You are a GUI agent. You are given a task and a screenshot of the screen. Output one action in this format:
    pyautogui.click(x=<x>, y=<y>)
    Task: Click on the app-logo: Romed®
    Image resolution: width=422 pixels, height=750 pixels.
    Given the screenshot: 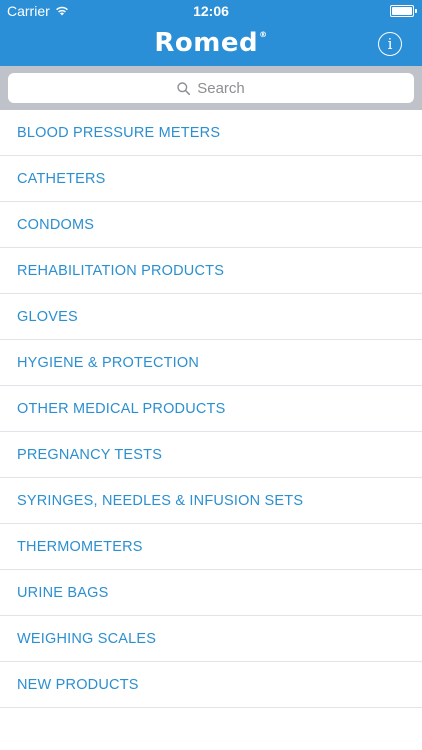 What is the action you would take?
    pyautogui.click(x=211, y=43)
    